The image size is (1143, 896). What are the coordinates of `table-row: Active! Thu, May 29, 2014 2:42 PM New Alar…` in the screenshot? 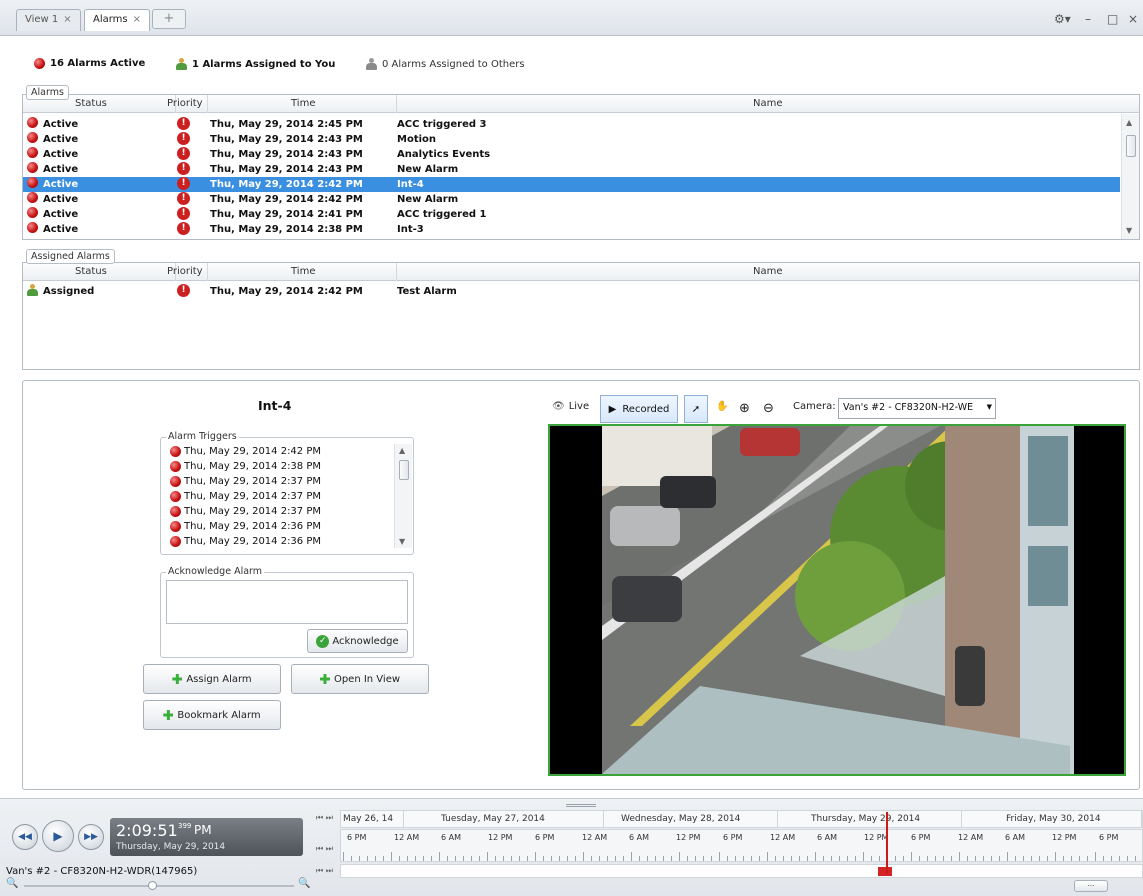 It's located at (571, 199).